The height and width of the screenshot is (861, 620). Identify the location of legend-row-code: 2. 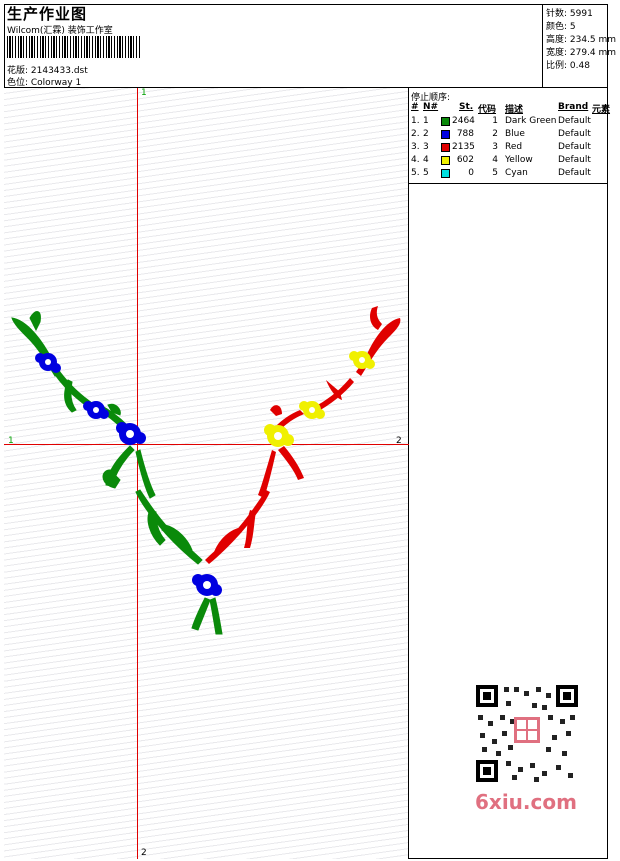
(495, 134).